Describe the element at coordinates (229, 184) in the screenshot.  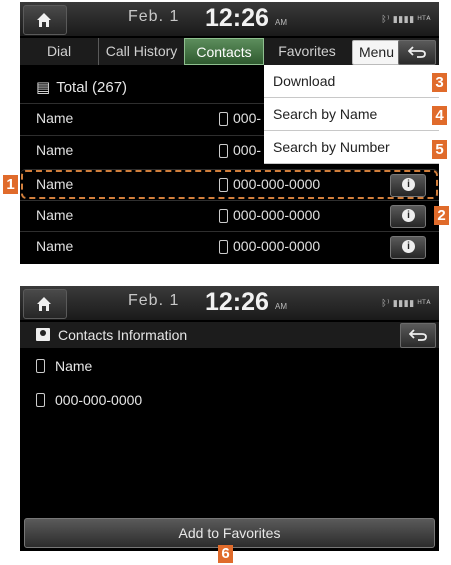
I see `contact-row-highlighted: Name 000-000-0000 i` at that location.